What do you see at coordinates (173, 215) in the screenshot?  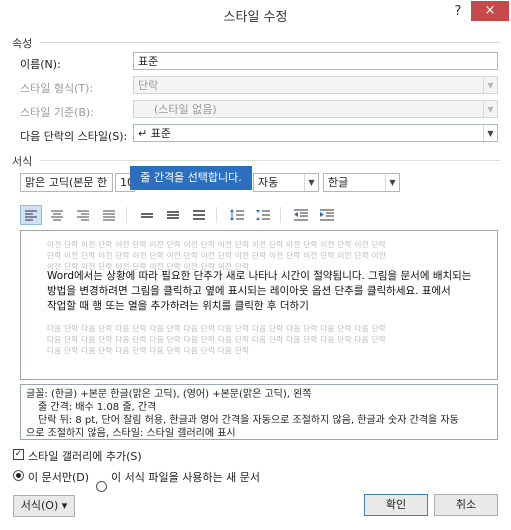 I see `one-half-spacing-icon` at bounding box center [173, 215].